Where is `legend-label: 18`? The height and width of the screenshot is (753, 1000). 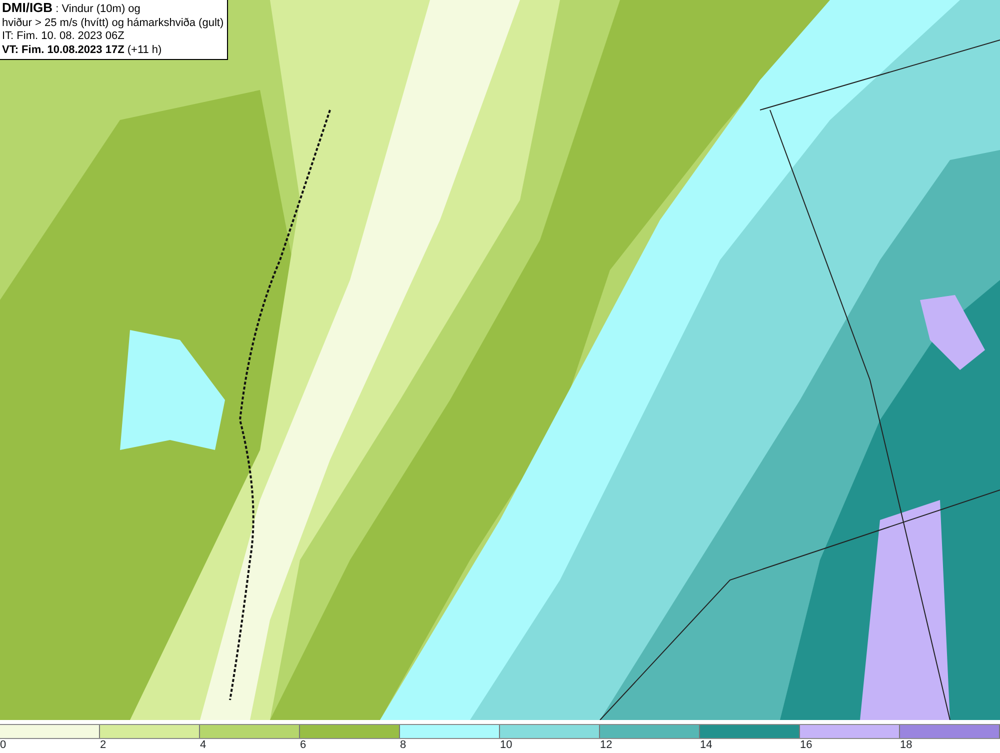
legend-label: 18 is located at coordinates (906, 745).